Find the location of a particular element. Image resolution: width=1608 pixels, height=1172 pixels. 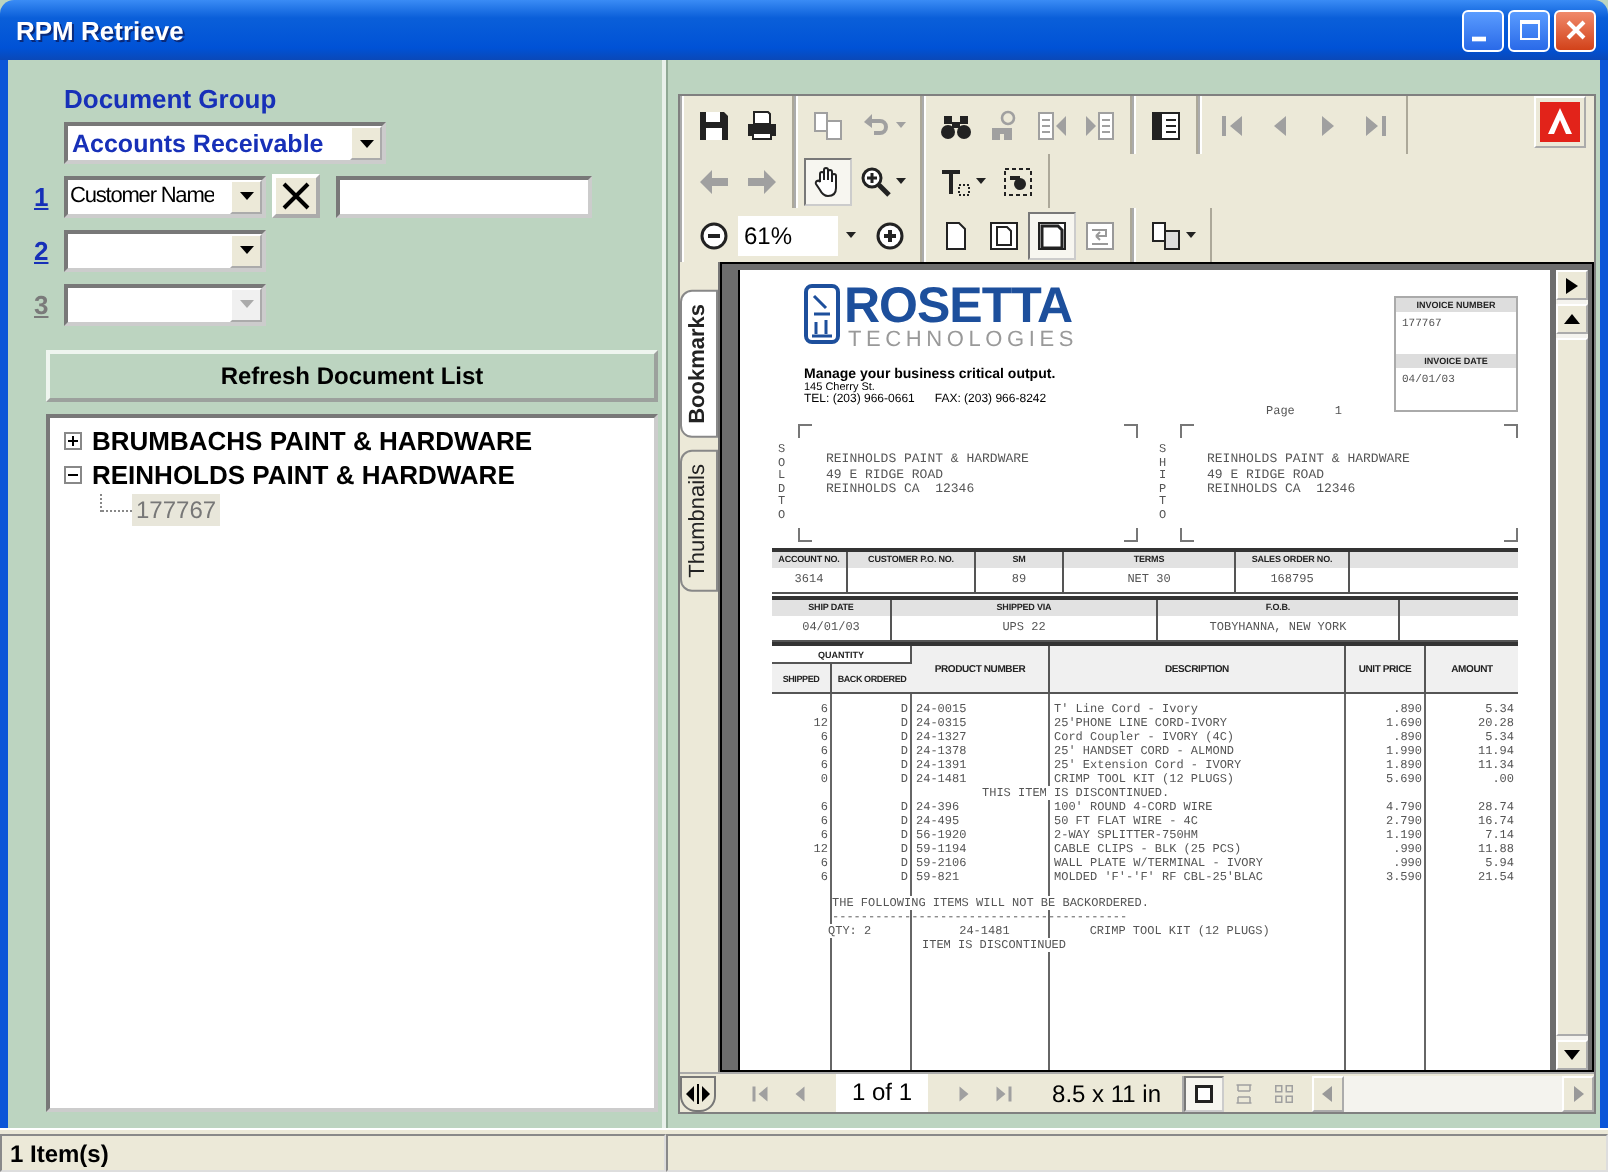

clear-button is located at coordinates (296, 196).